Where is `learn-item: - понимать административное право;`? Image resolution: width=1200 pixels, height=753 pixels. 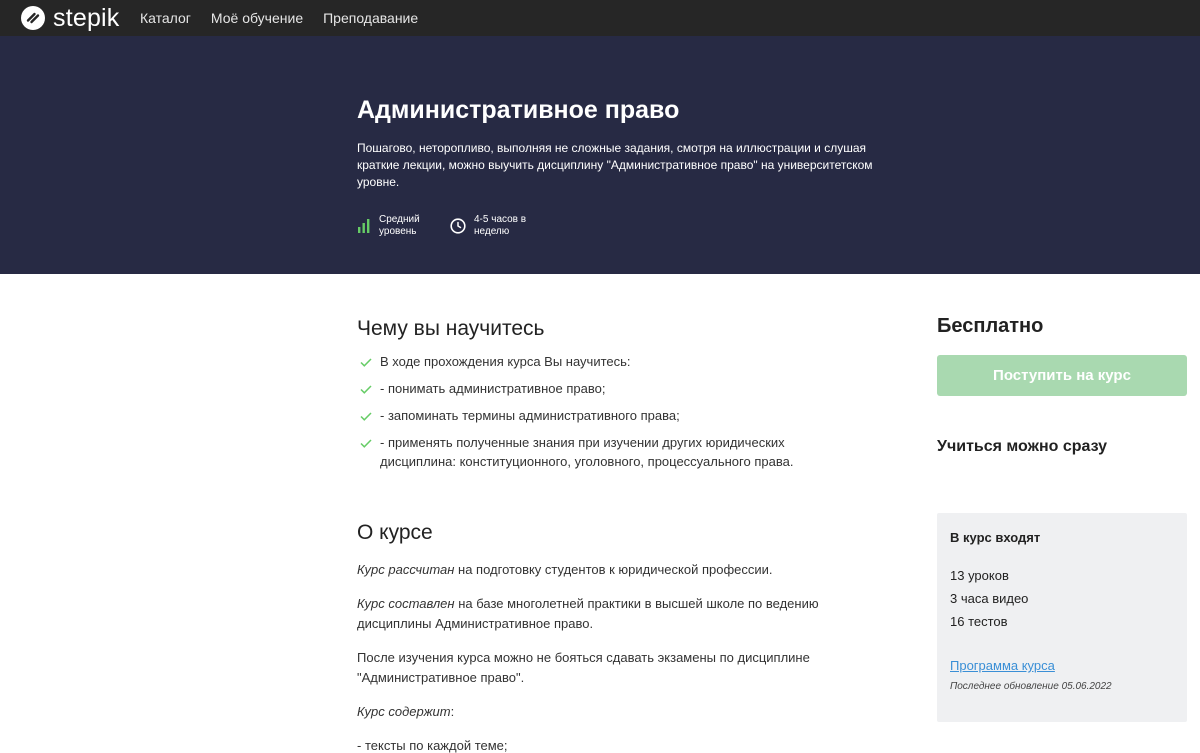 learn-item: - понимать административное право; is located at coordinates (597, 388).